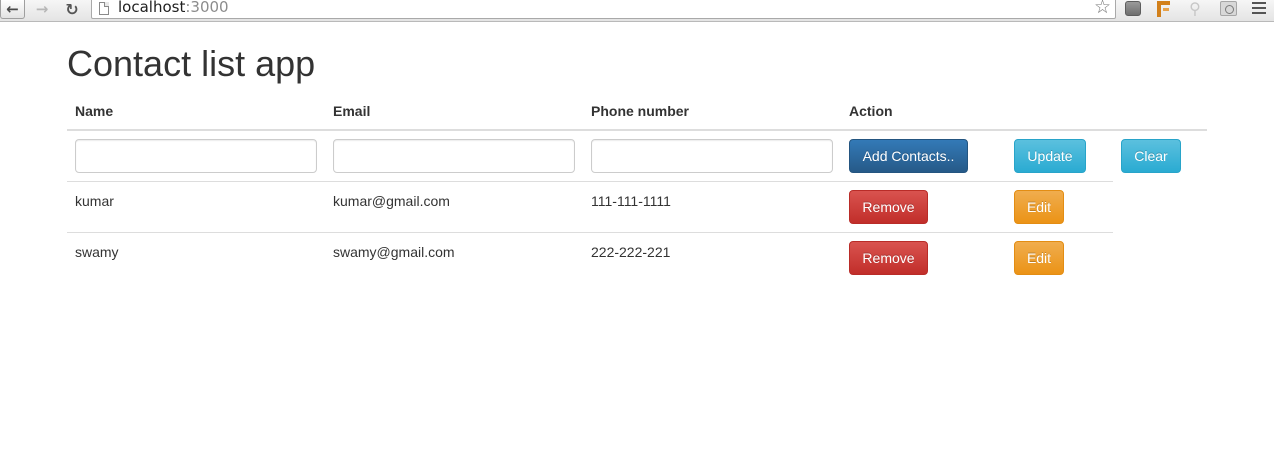  I want to click on back-arrow-icon: ←, so click(12, 9).